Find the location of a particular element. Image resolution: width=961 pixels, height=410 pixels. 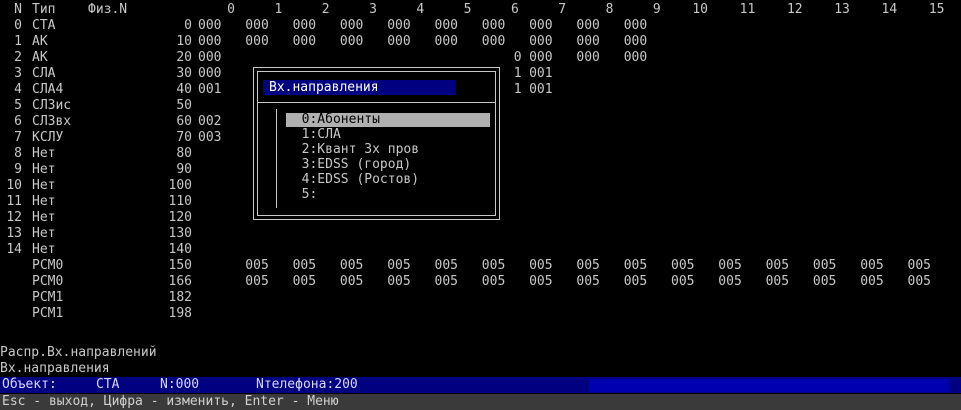

row-phys: 166 is located at coordinates (180, 281).